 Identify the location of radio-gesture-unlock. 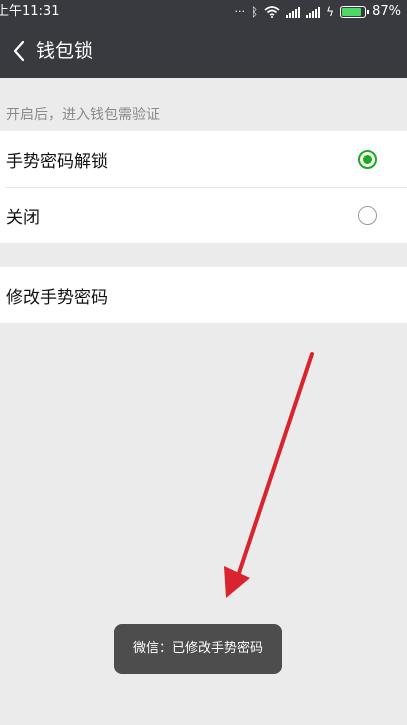
(367, 159).